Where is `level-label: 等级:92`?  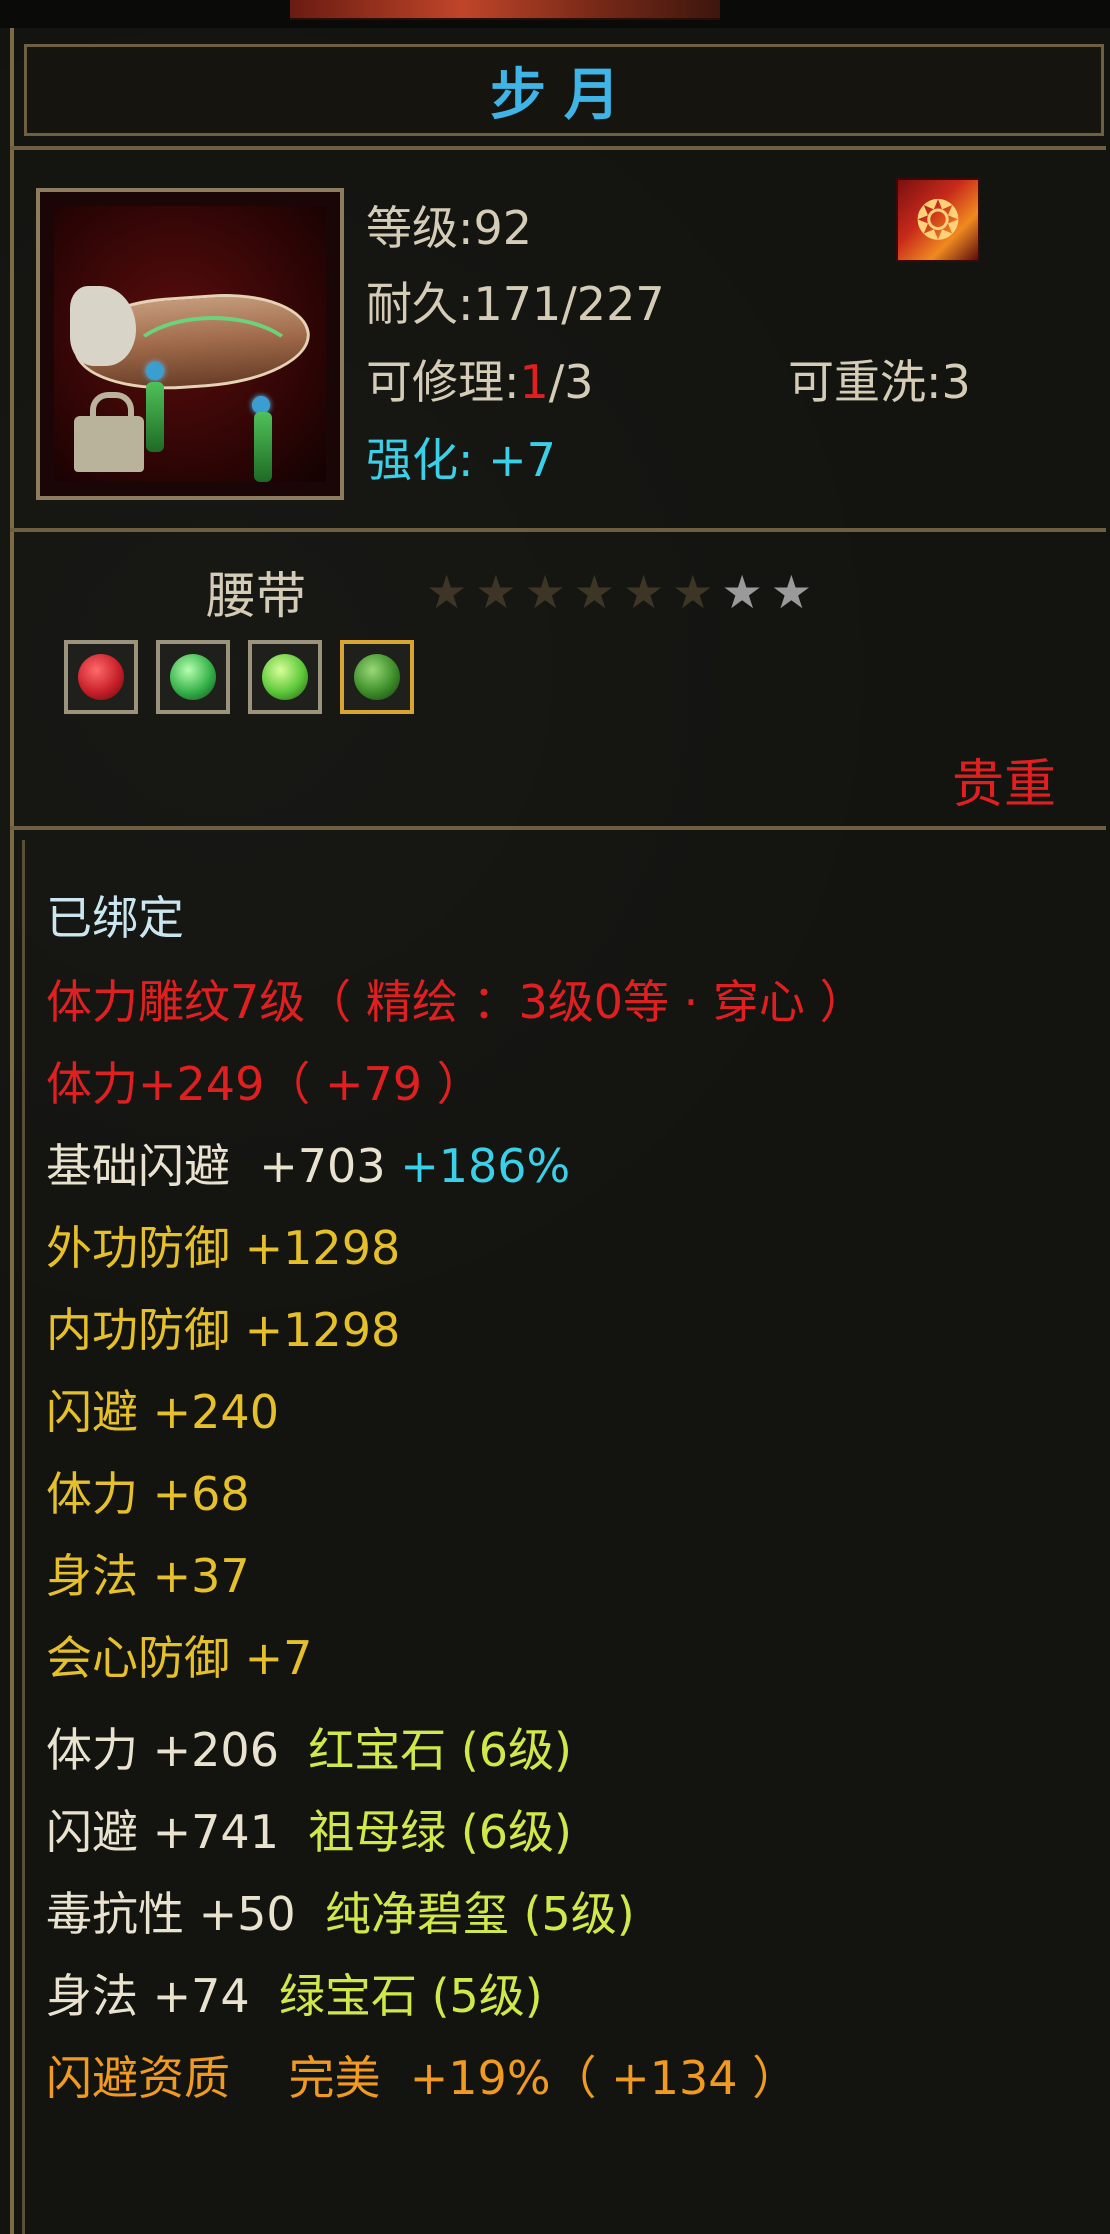 level-label: 等级:92 is located at coordinates (449, 228).